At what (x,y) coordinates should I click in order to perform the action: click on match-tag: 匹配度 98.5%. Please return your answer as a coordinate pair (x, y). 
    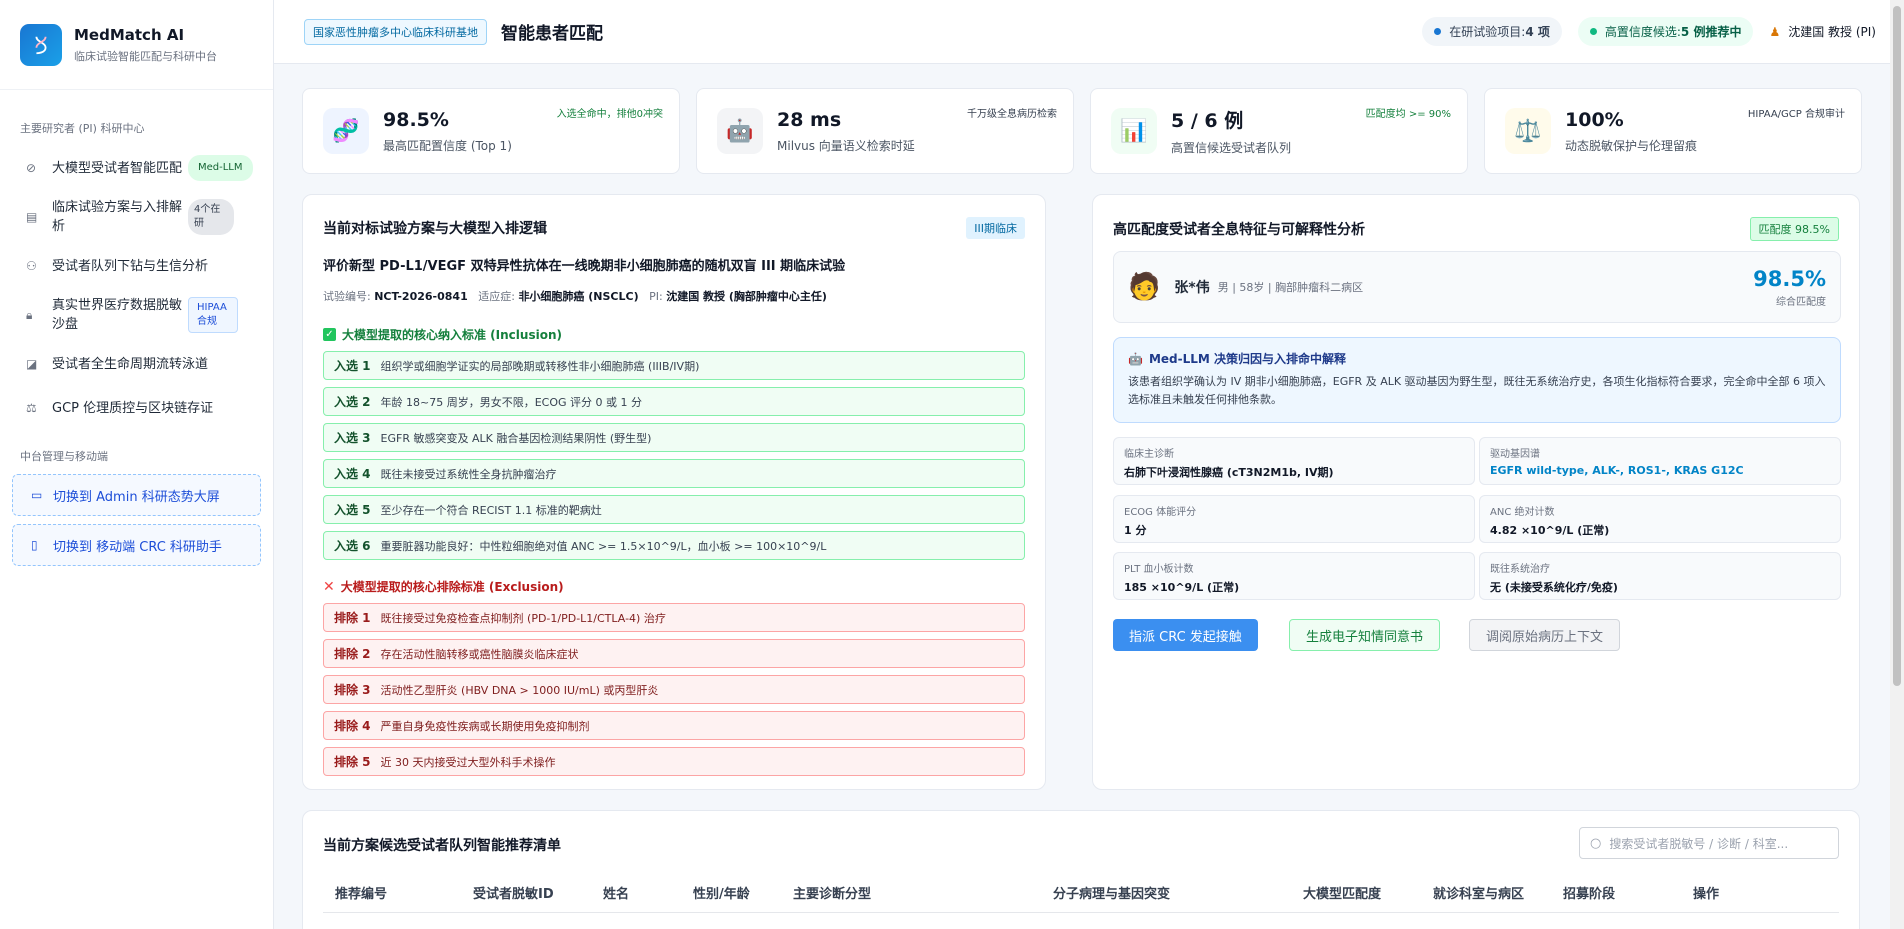
    Looking at the image, I should click on (1794, 229).